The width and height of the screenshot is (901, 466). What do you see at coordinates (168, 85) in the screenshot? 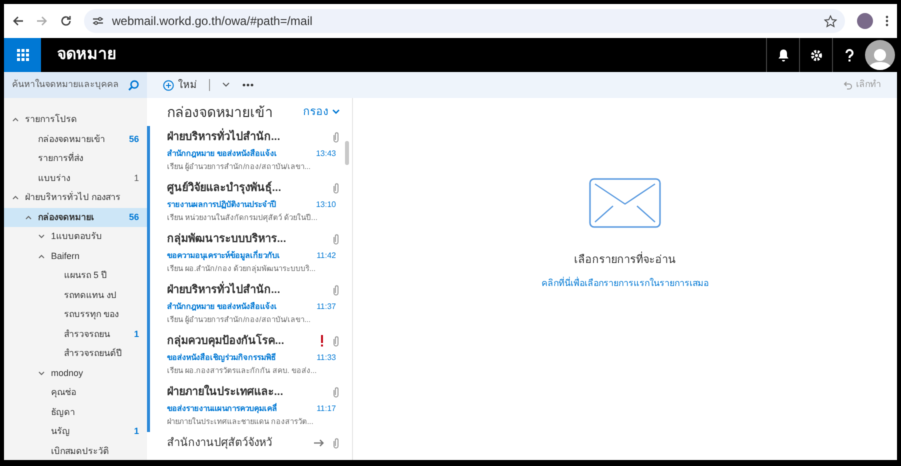
I see `plus-circle-icon` at bounding box center [168, 85].